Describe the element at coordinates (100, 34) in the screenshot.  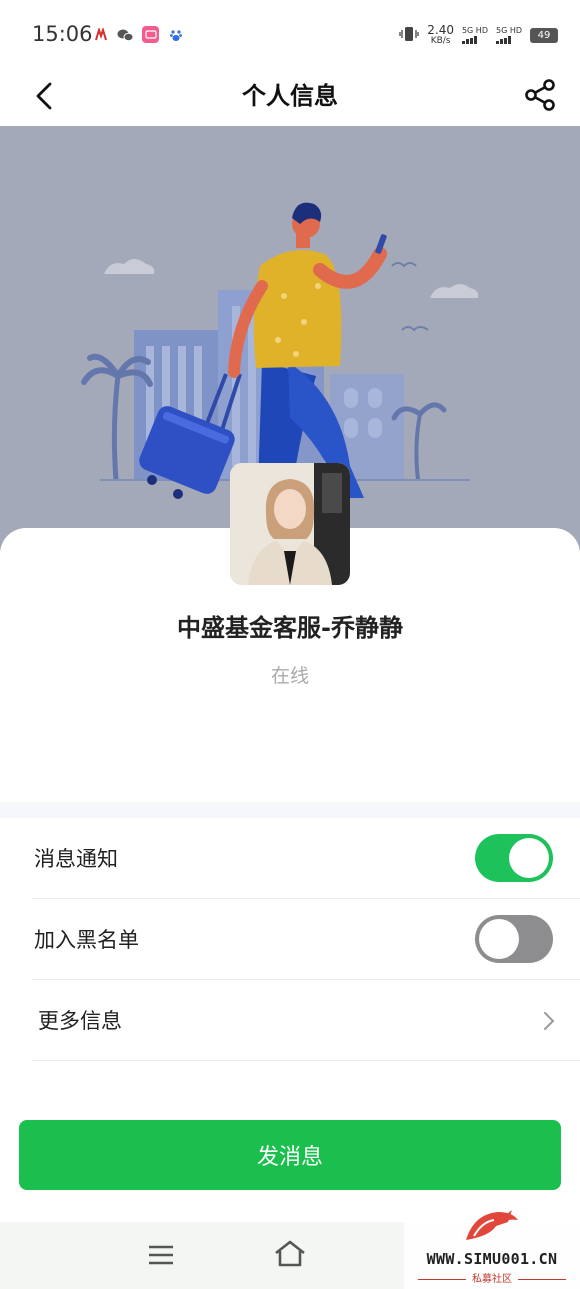
I see `app-icon-red` at that location.